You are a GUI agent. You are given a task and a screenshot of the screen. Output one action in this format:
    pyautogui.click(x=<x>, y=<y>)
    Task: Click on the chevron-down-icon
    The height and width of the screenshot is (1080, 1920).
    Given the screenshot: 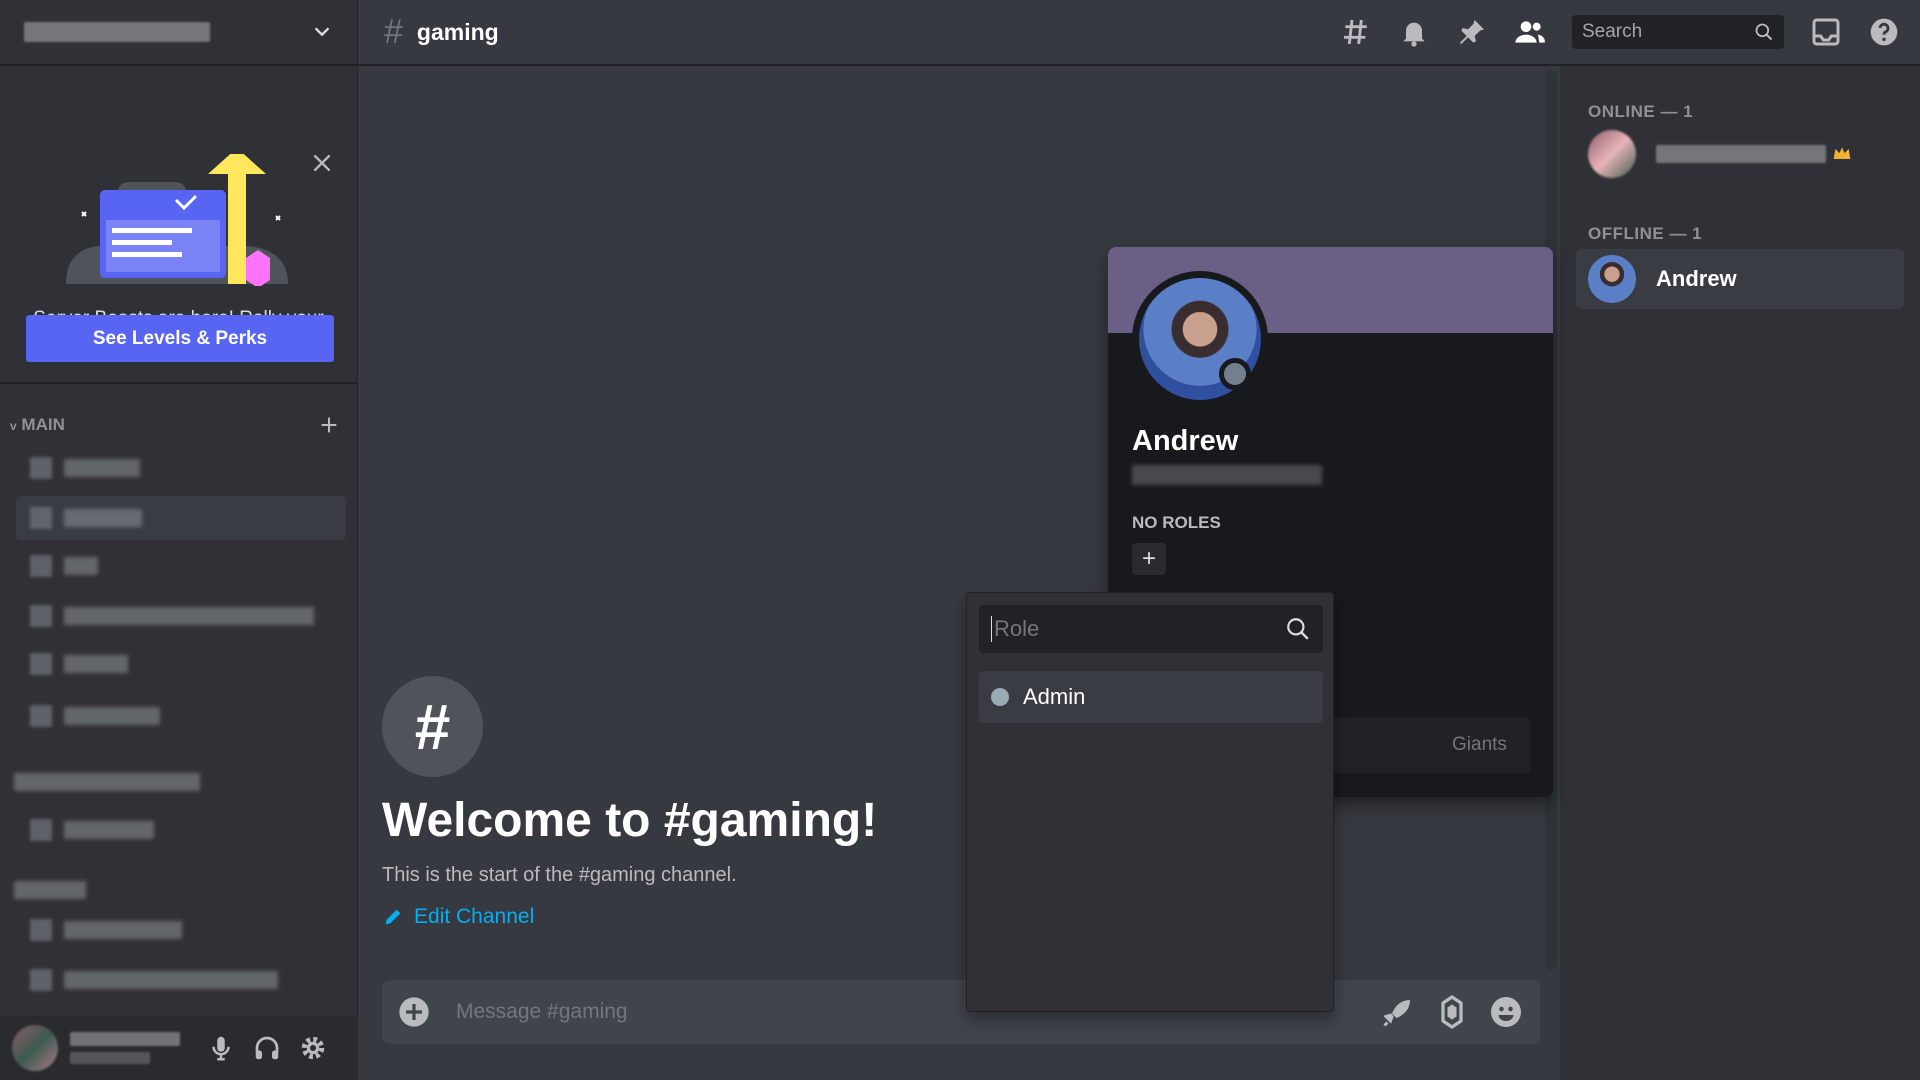 What is the action you would take?
    pyautogui.click(x=322, y=32)
    